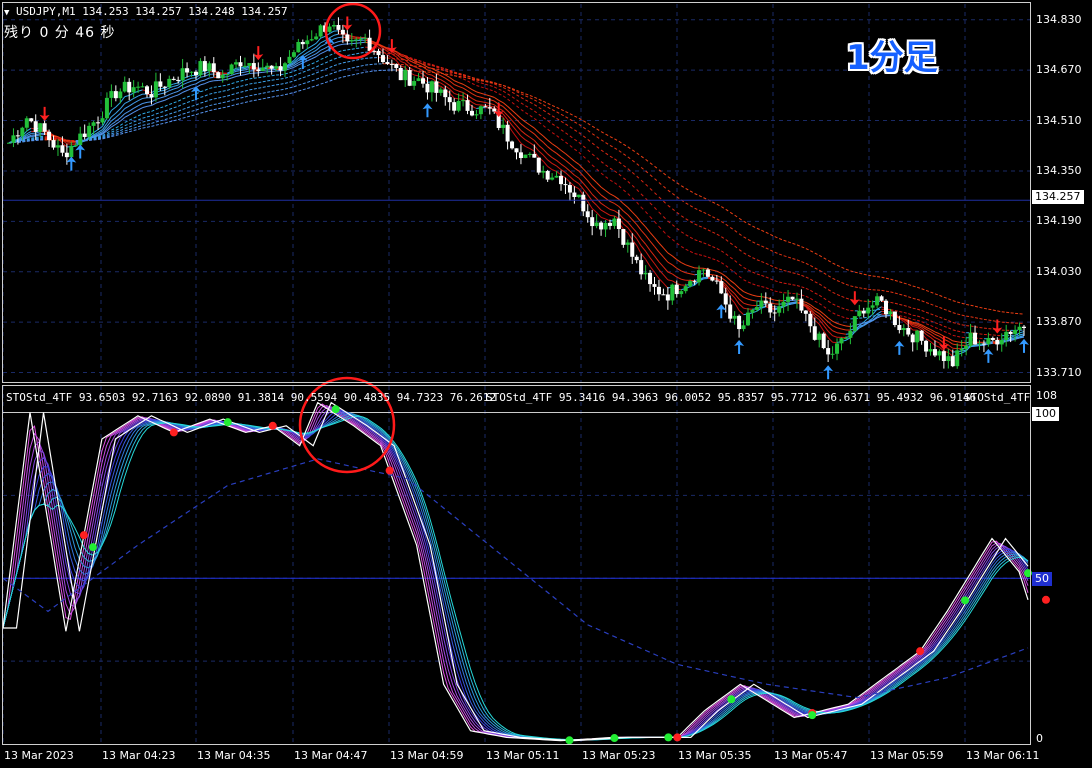 The image size is (1092, 768). Describe the element at coordinates (1059, 322) in the screenshot. I see `price-axis-label: 133.870` at that location.